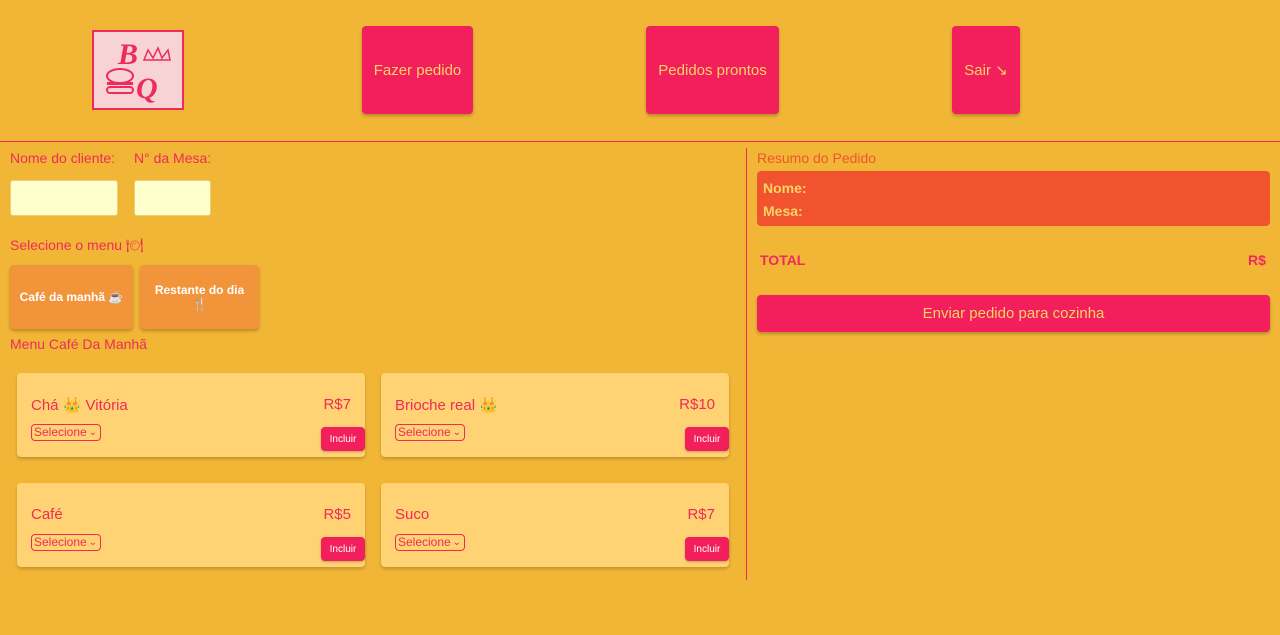 The image size is (1280, 635). I want to click on select-menu-label: Selecione o menu 🍽, so click(77, 245).